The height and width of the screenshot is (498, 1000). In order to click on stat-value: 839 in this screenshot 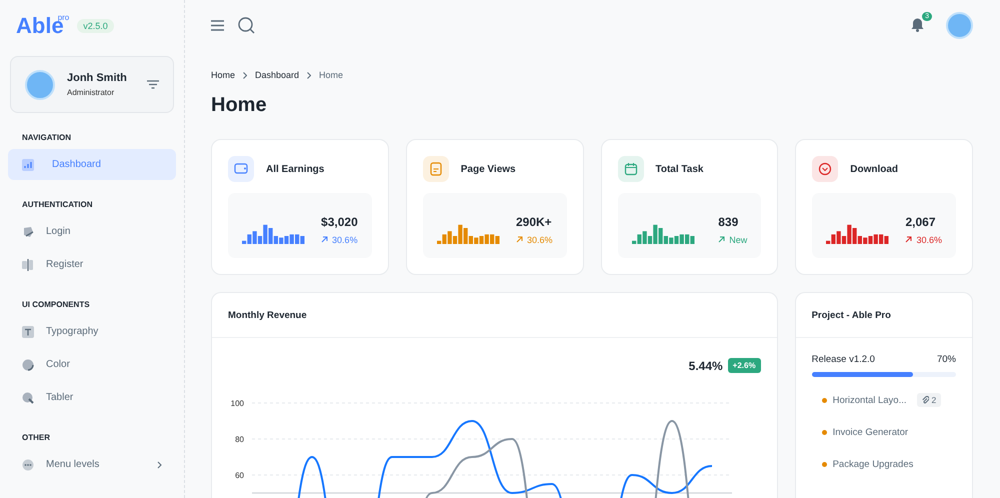, I will do `click(729, 221)`.